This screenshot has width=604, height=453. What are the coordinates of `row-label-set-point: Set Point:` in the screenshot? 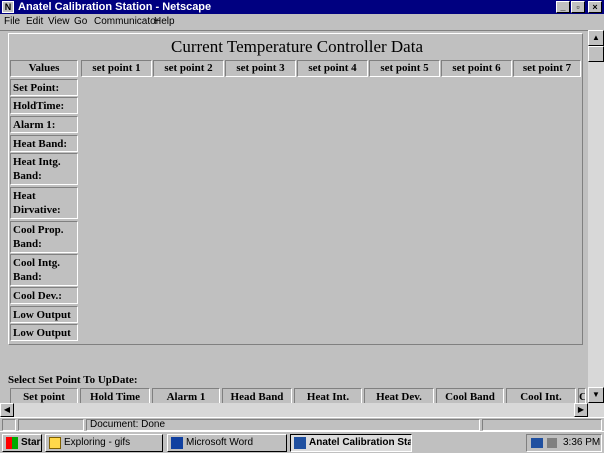 It's located at (44, 87).